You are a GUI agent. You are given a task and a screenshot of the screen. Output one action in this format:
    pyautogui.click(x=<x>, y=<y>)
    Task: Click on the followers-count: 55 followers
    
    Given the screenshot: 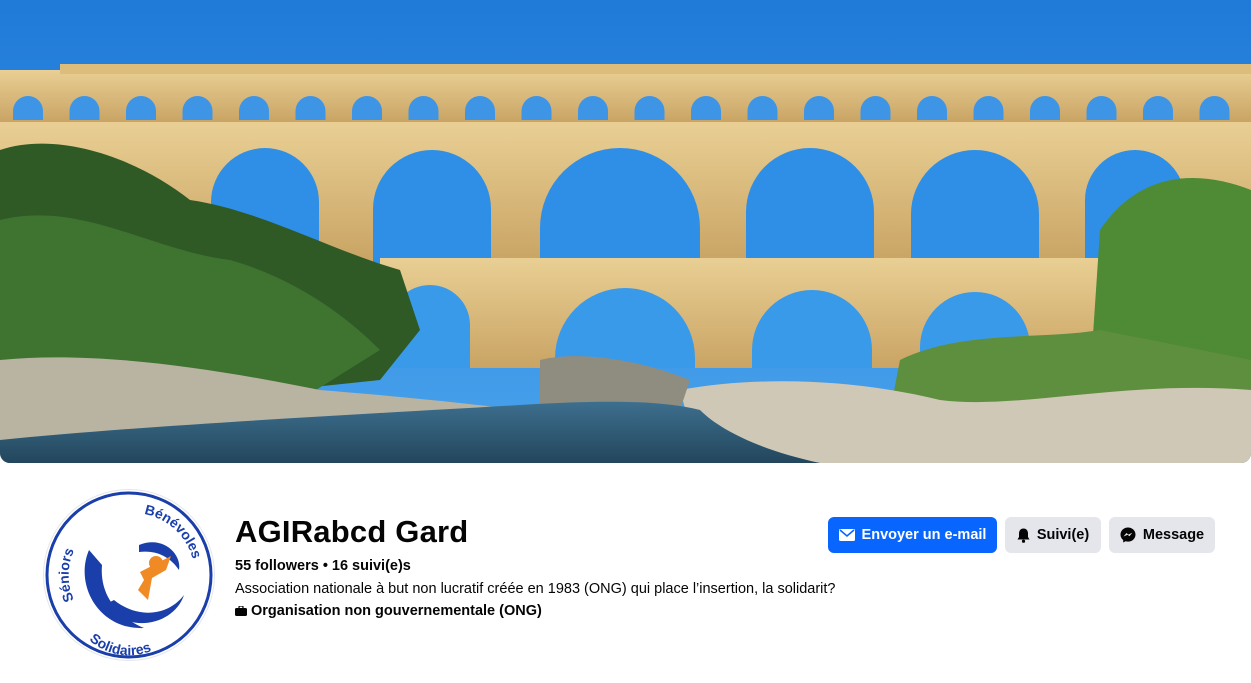 What is the action you would take?
    pyautogui.click(x=277, y=566)
    